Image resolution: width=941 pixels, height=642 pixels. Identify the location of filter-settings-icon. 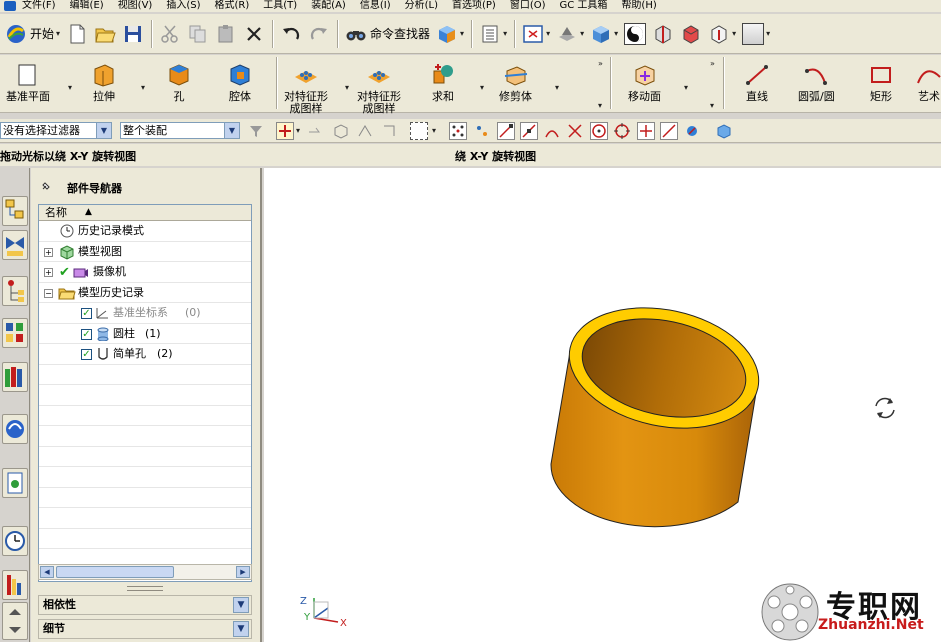
(256, 131).